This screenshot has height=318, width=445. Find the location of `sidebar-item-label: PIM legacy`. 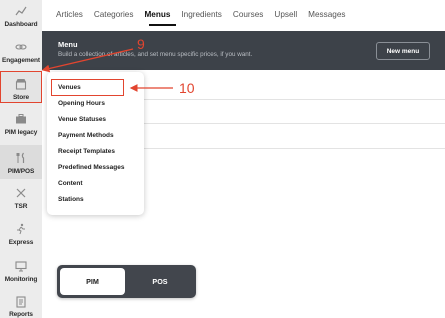

sidebar-item-label: PIM legacy is located at coordinates (21, 132).